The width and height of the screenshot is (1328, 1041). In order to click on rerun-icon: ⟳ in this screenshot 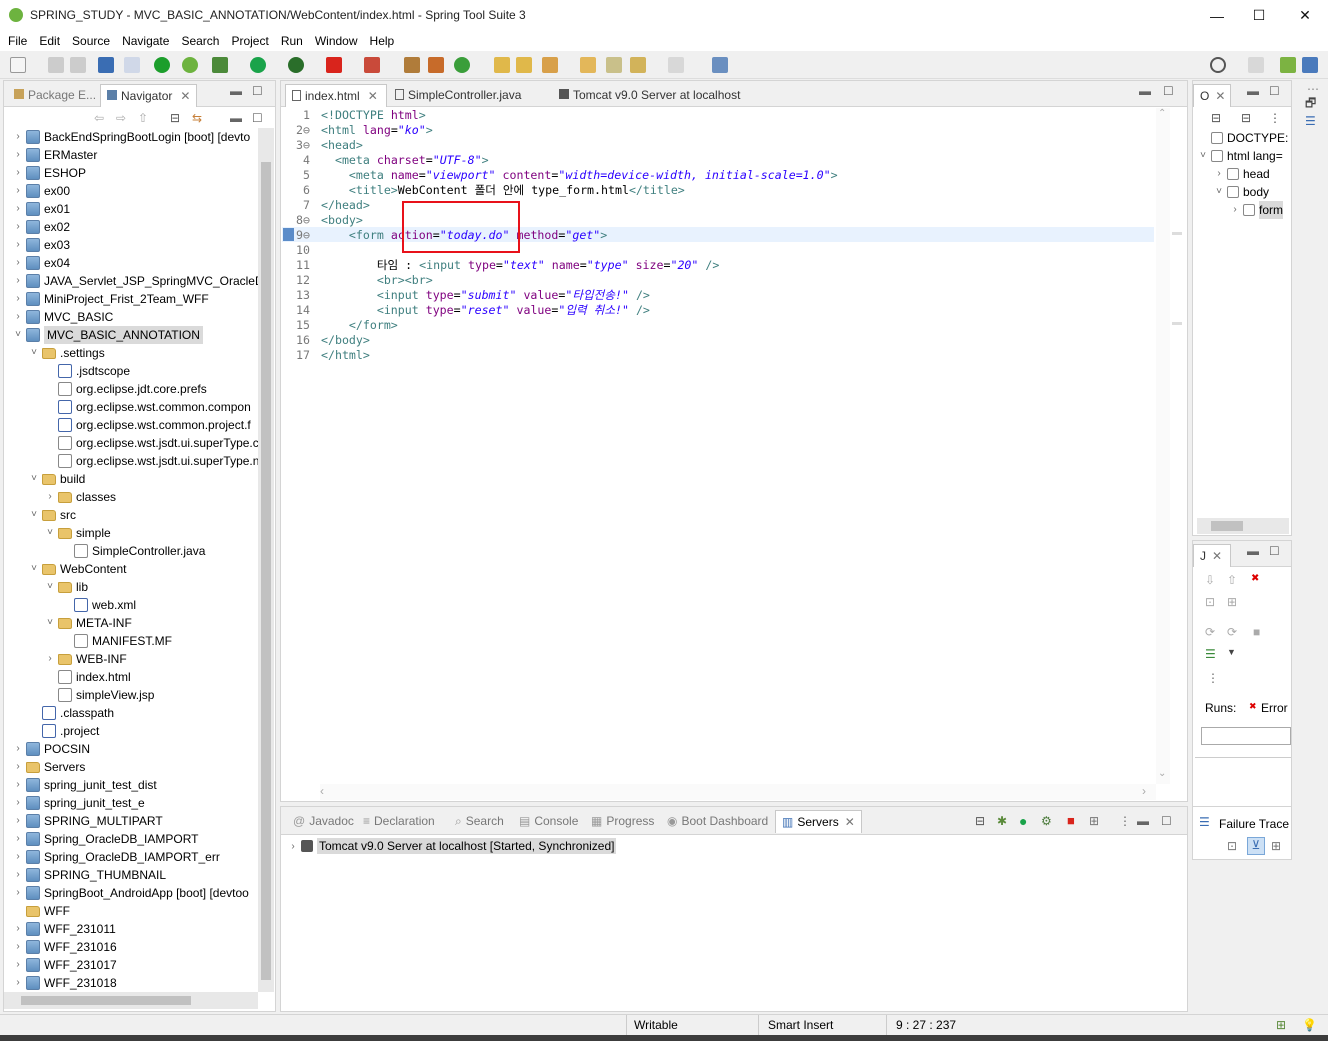, I will do `click(1210, 632)`.